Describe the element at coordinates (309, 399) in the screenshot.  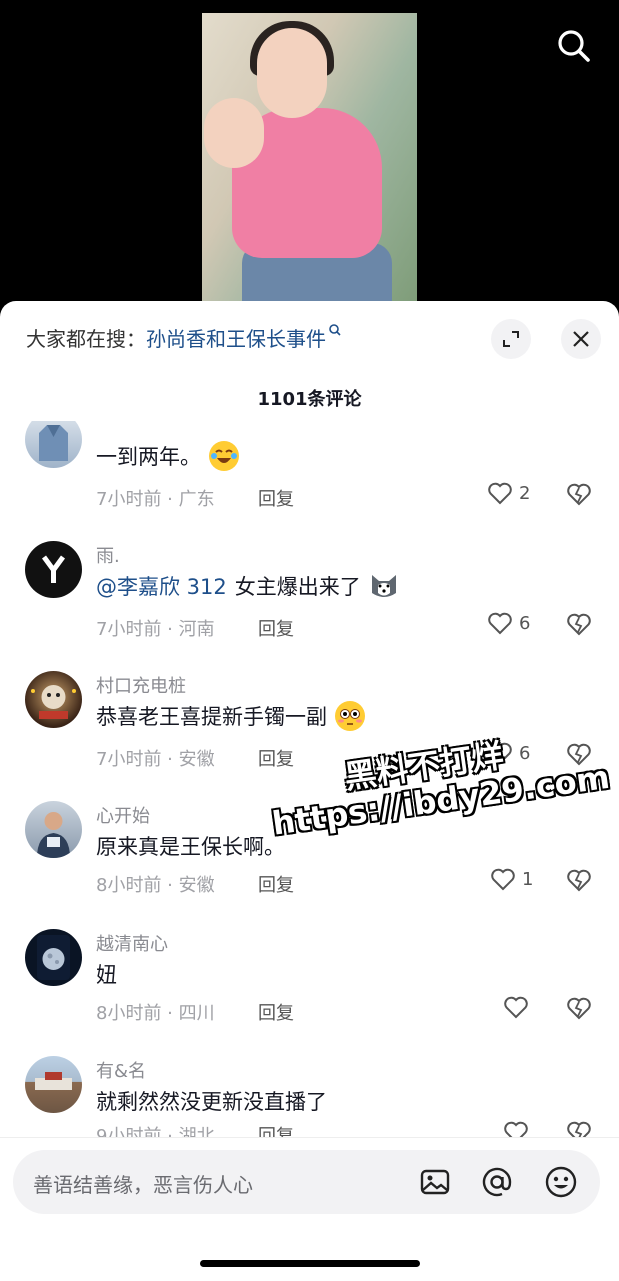
I see `comment-count: 1101条评论` at that location.